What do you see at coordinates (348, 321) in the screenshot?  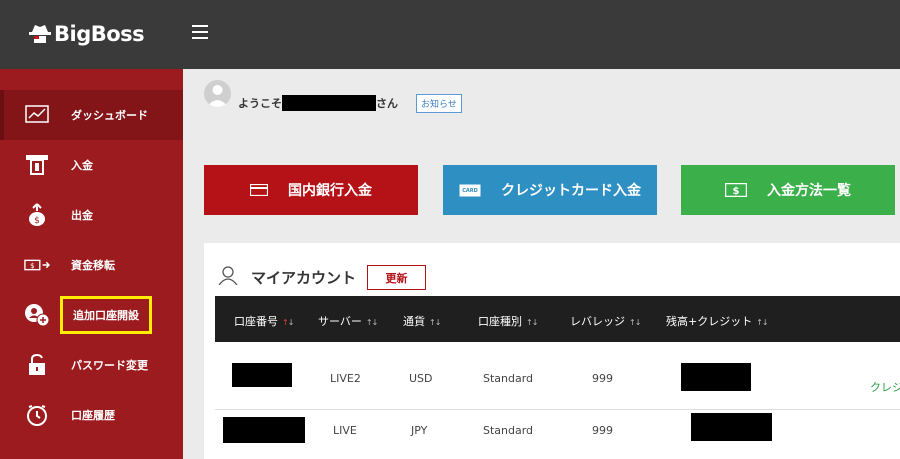 I see `column-header-server: サーバー ↑↓` at bounding box center [348, 321].